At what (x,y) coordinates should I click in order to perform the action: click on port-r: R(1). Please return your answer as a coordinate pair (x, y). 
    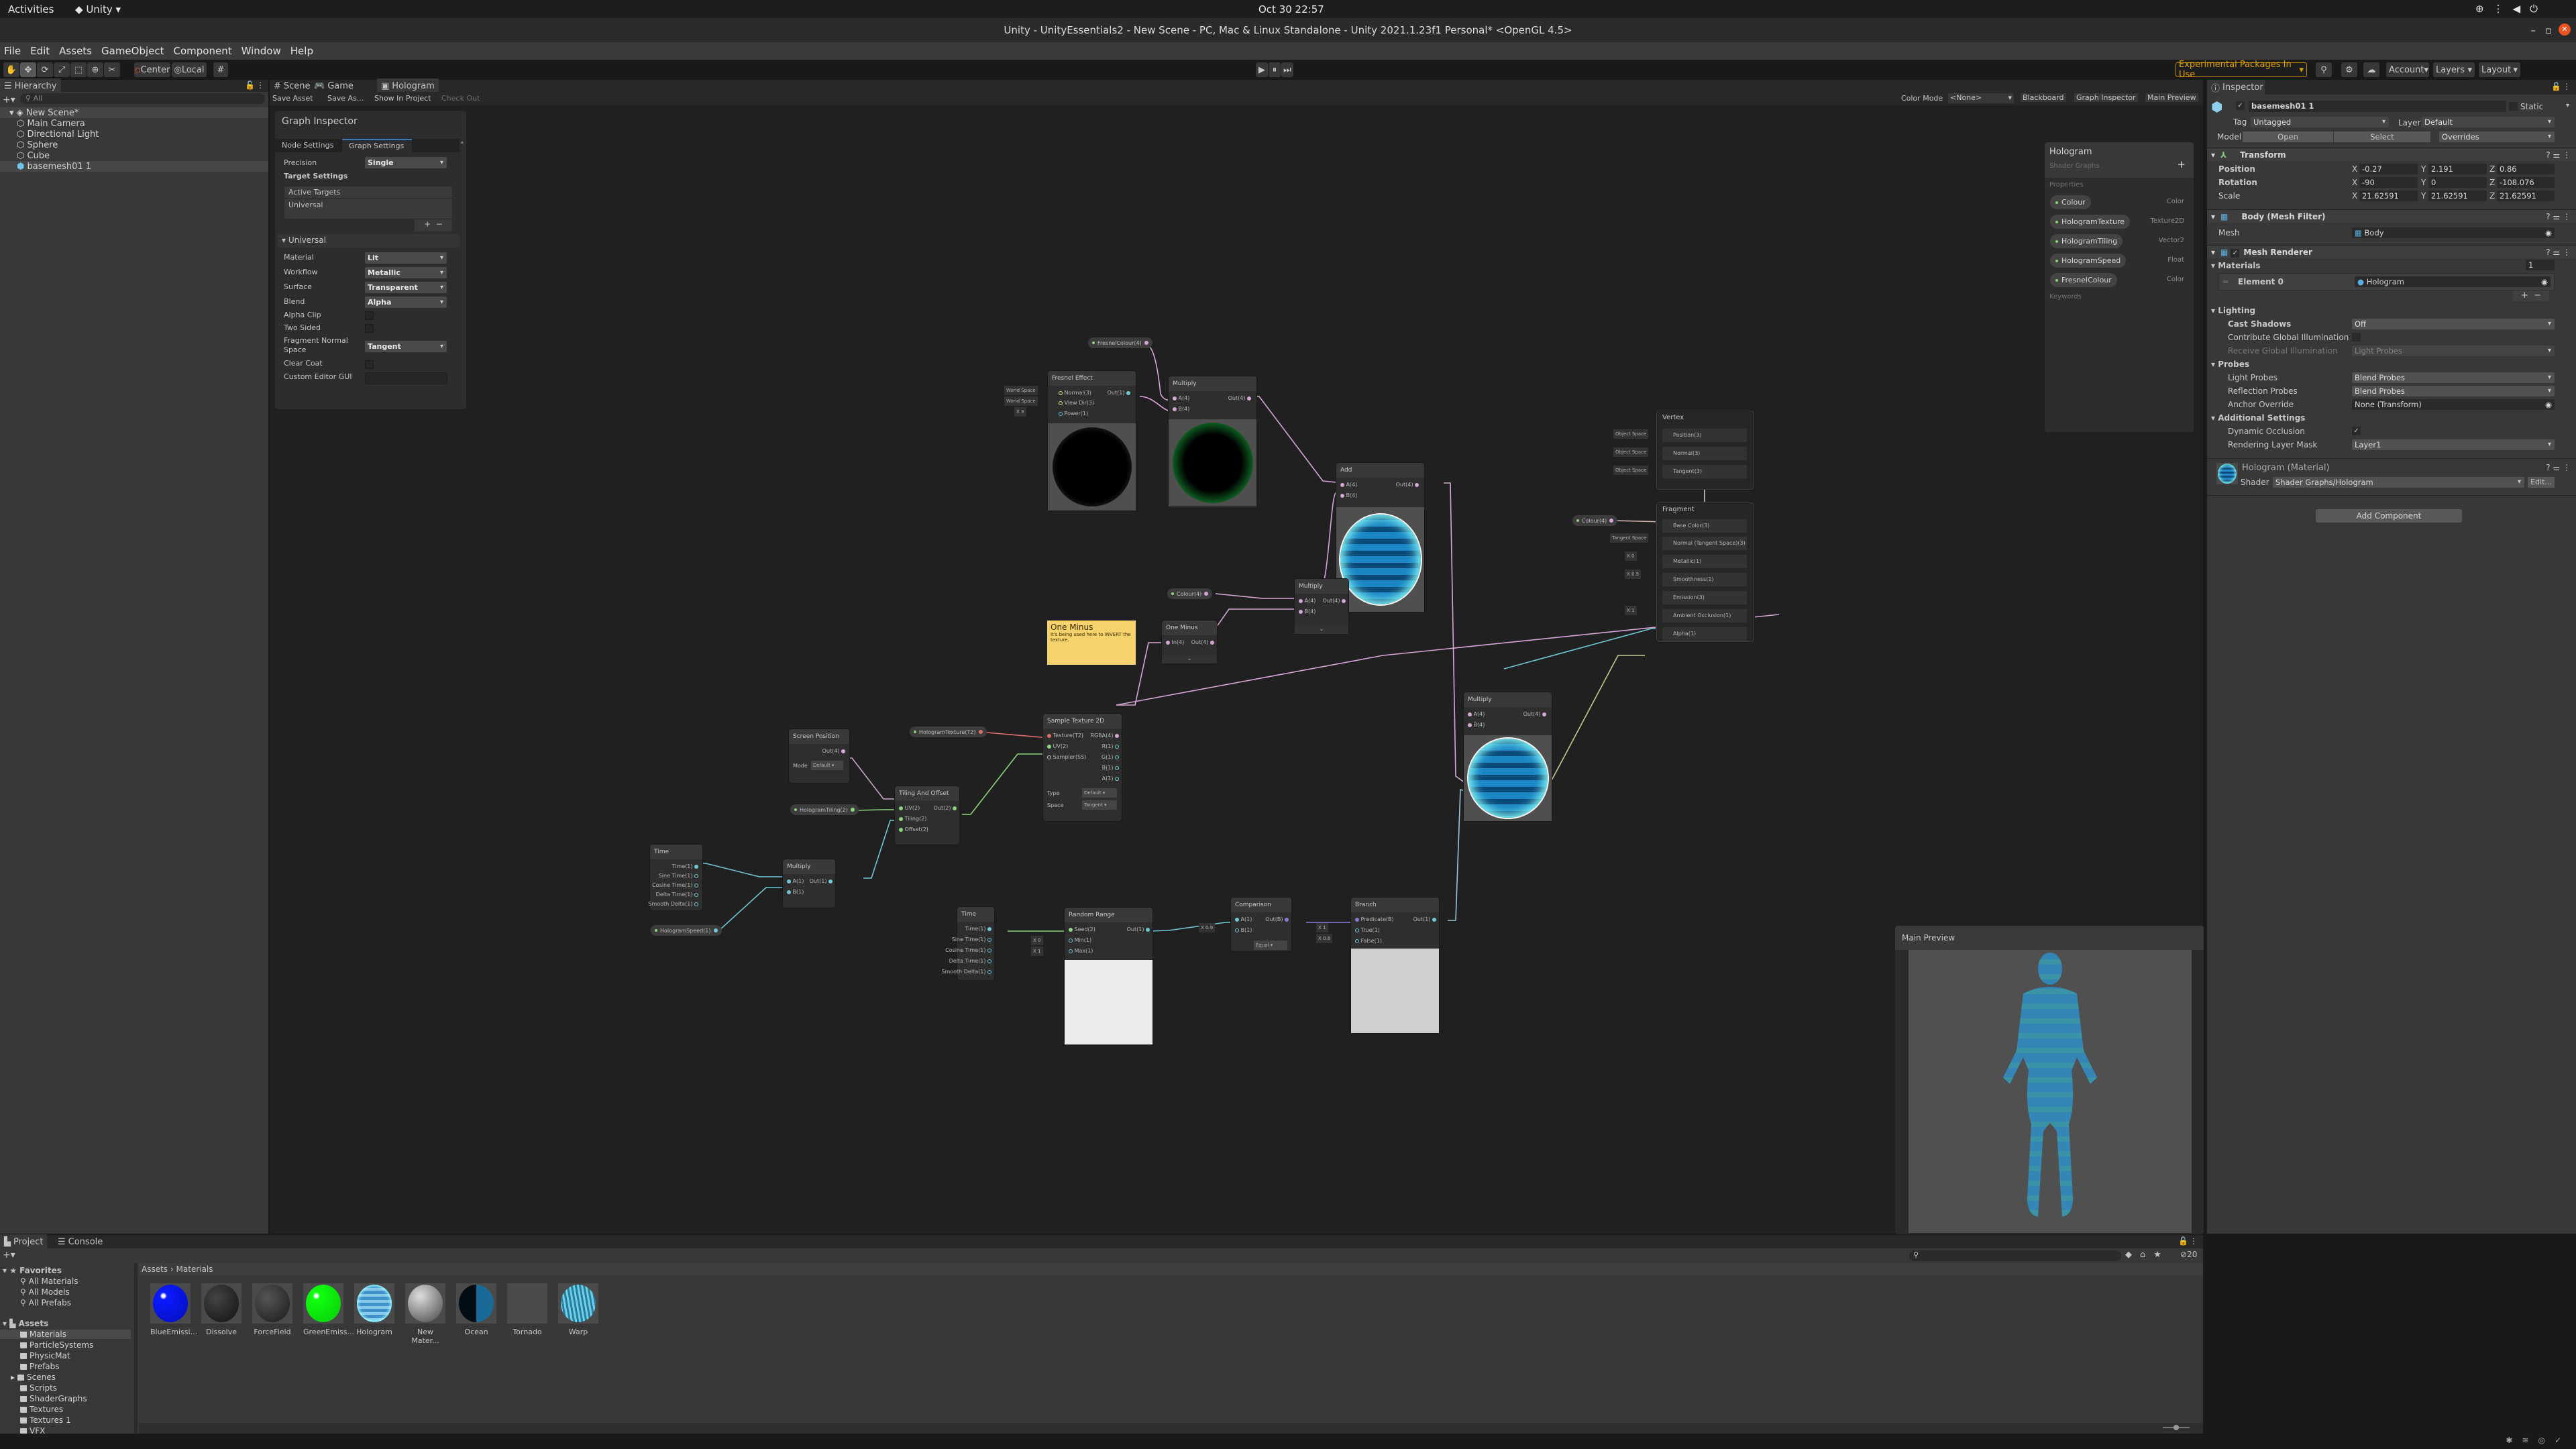
    Looking at the image, I should click on (1110, 746).